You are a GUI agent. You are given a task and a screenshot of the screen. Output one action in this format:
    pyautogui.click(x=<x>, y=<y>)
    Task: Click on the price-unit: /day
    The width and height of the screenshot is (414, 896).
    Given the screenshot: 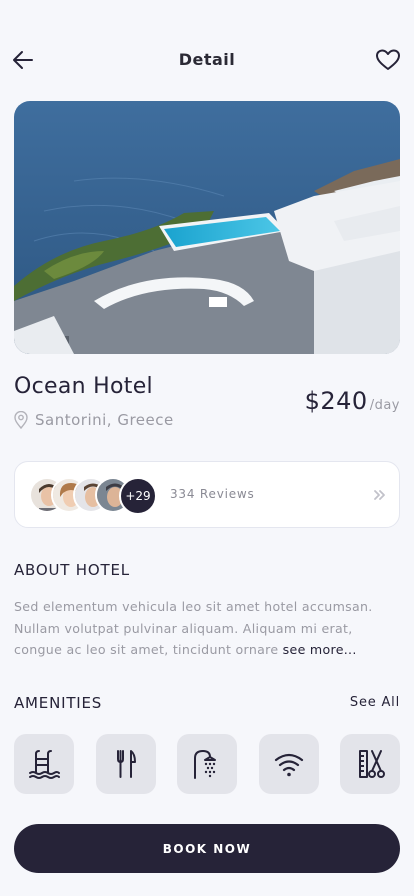 What is the action you would take?
    pyautogui.click(x=384, y=405)
    